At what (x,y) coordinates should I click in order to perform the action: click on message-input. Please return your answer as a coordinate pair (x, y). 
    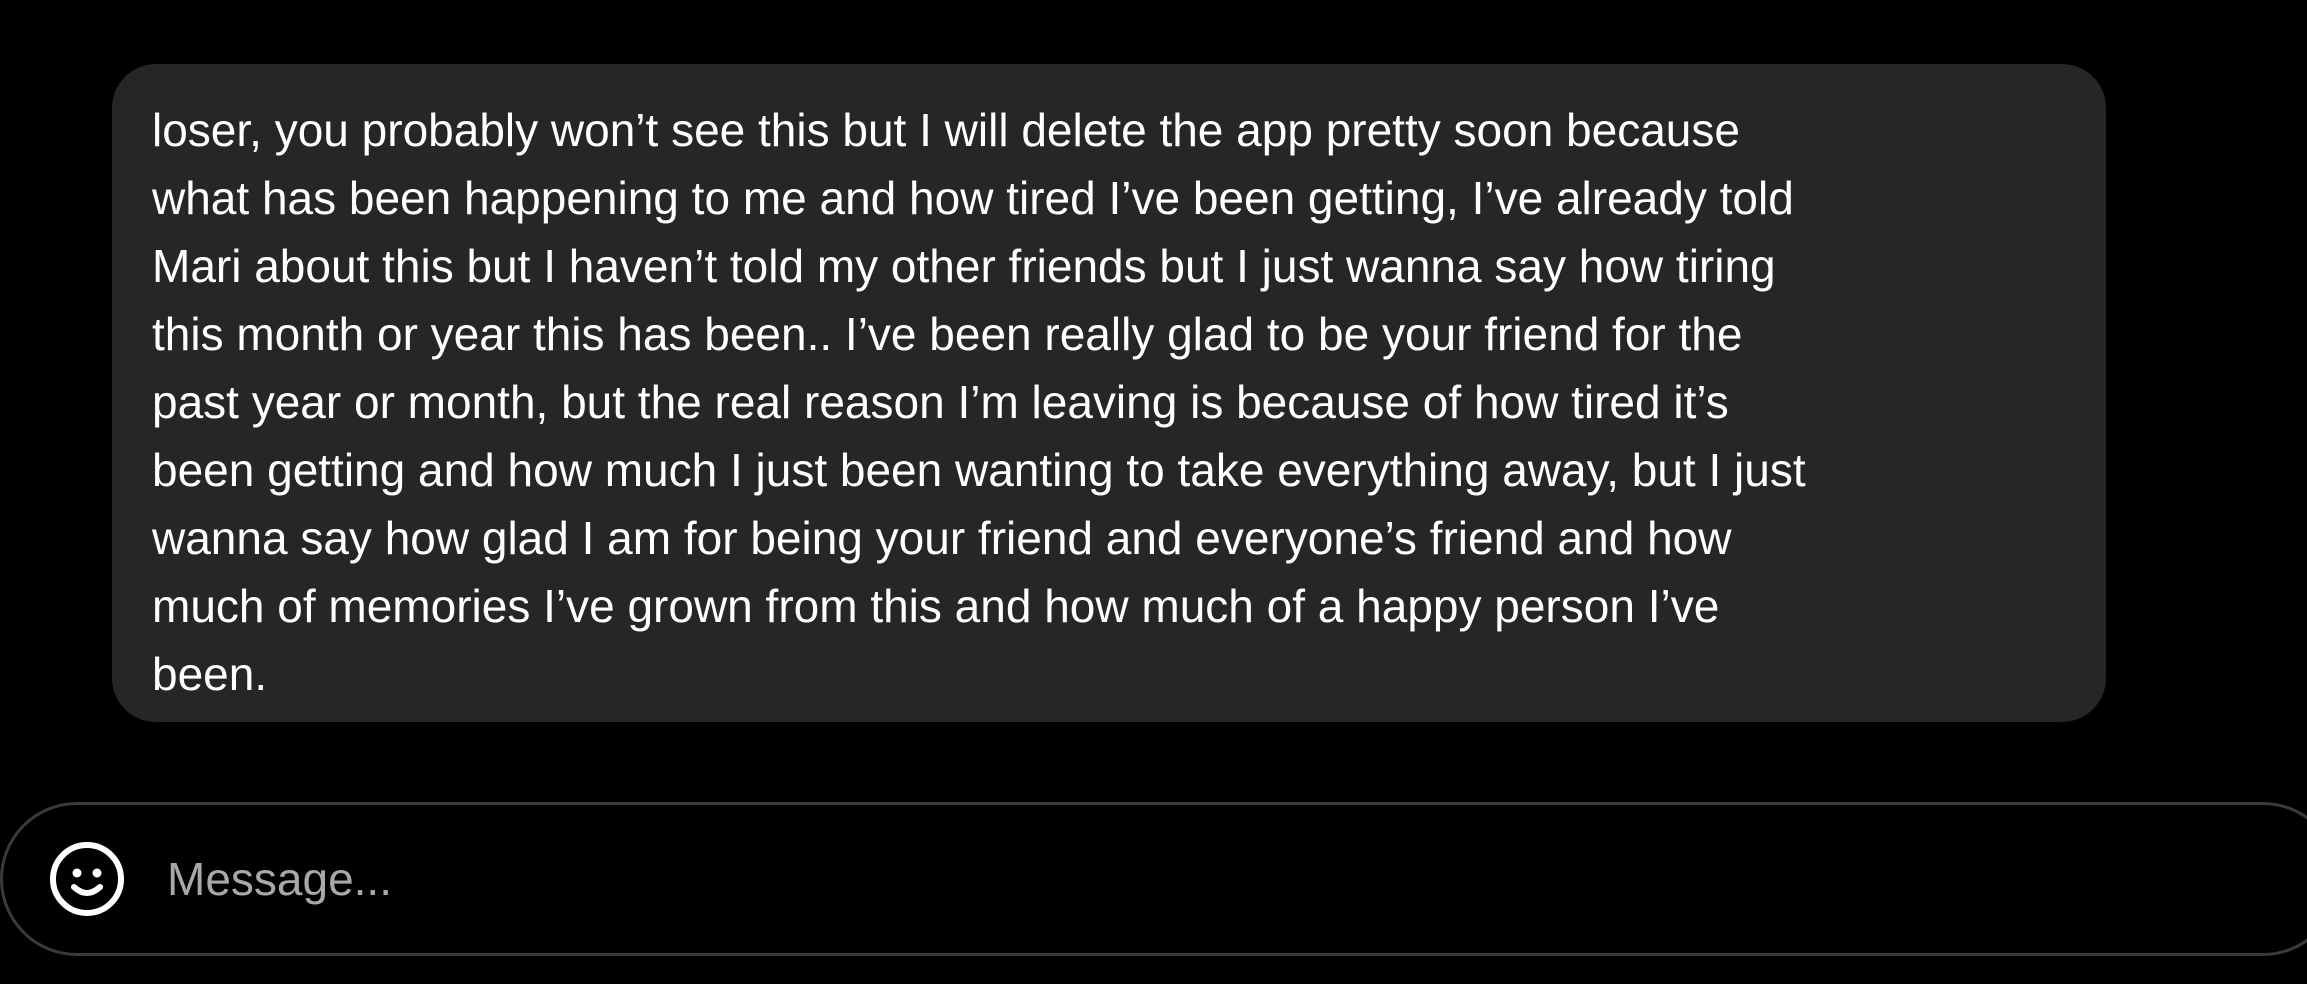
    Looking at the image, I should click on (967, 879).